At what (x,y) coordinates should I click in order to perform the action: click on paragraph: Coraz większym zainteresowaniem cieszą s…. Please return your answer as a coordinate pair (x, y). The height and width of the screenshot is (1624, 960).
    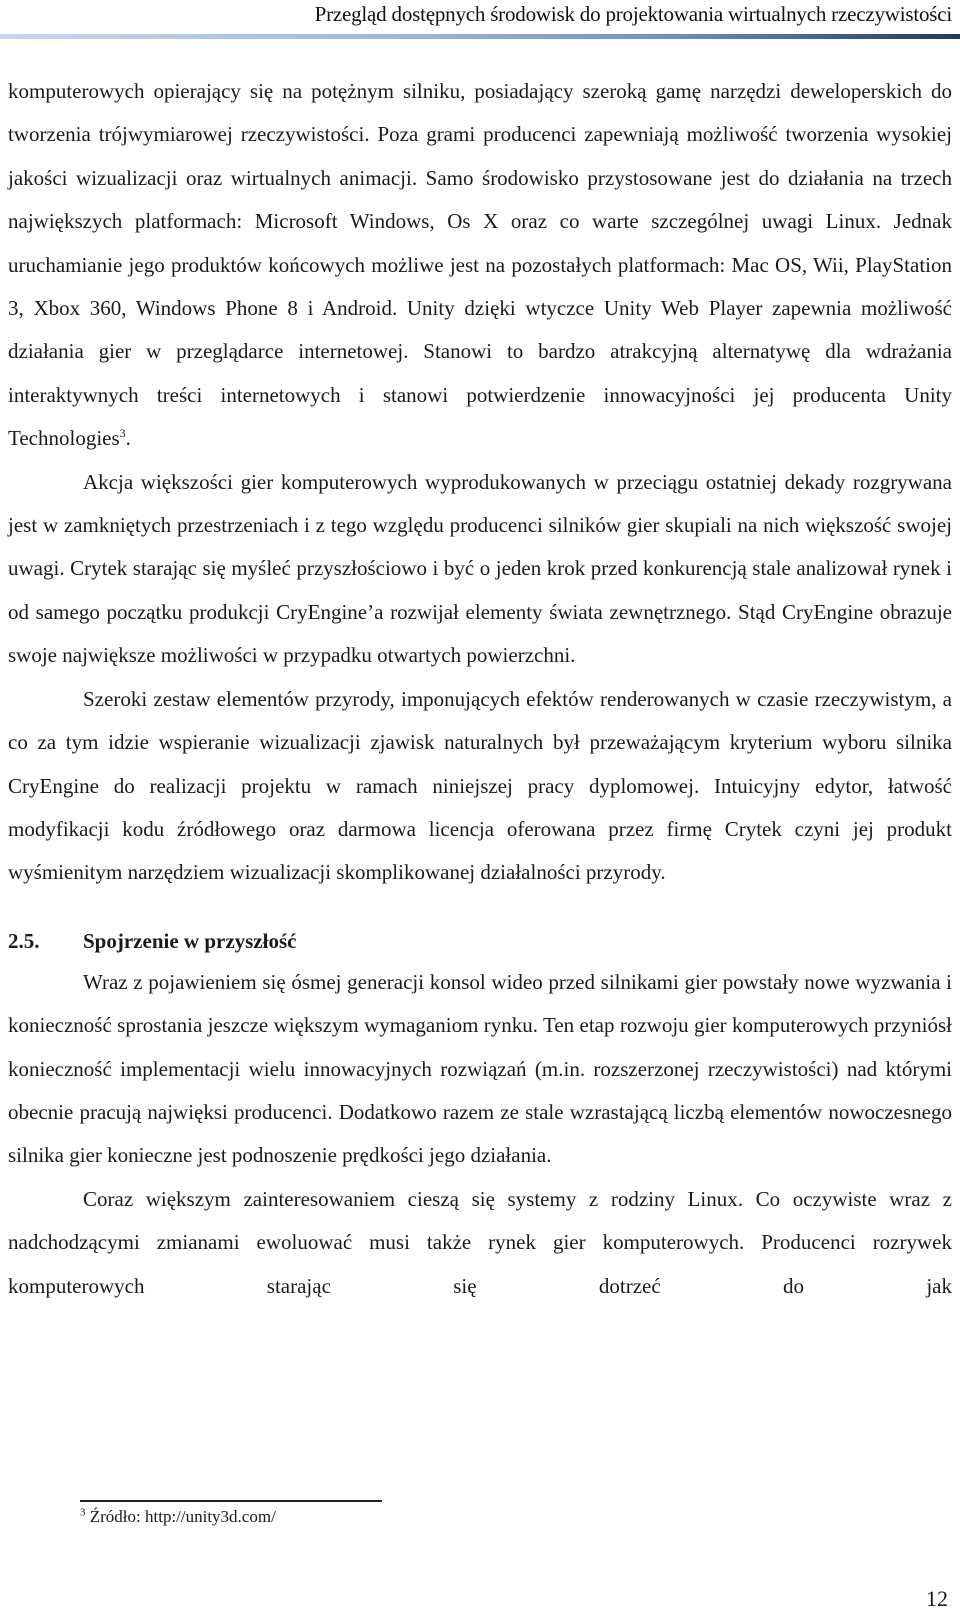
    Looking at the image, I should click on (480, 1242).